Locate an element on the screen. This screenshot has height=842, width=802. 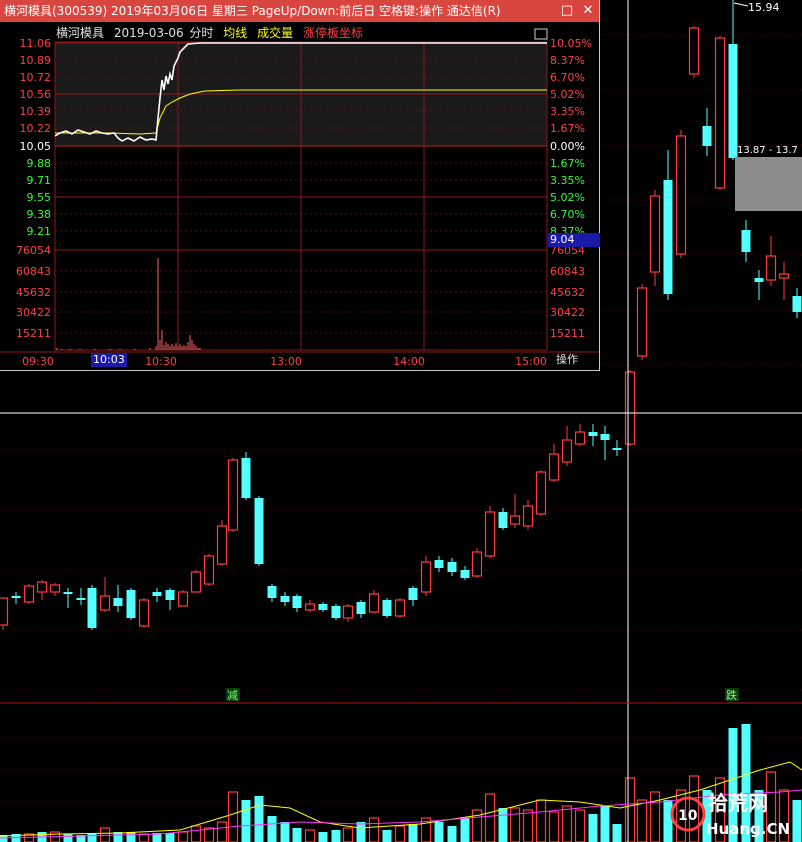
action-button: 操作 is located at coordinates (567, 360).